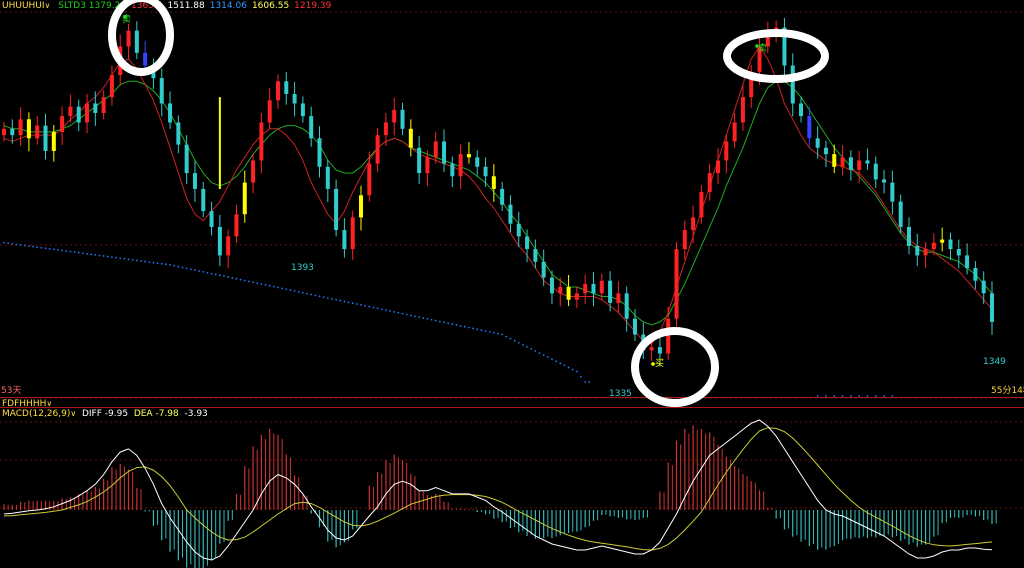  I want to click on signal-label: 买, so click(659, 363).